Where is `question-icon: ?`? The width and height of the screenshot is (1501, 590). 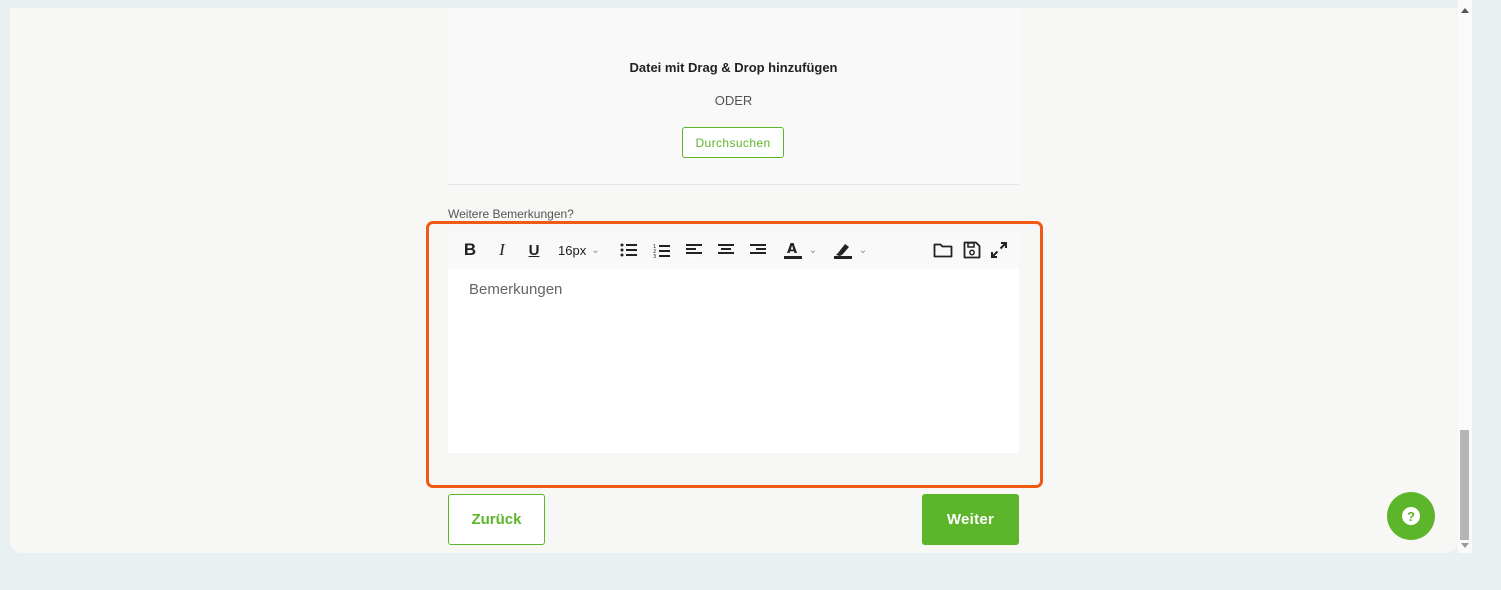
question-icon: ? is located at coordinates (1411, 516).